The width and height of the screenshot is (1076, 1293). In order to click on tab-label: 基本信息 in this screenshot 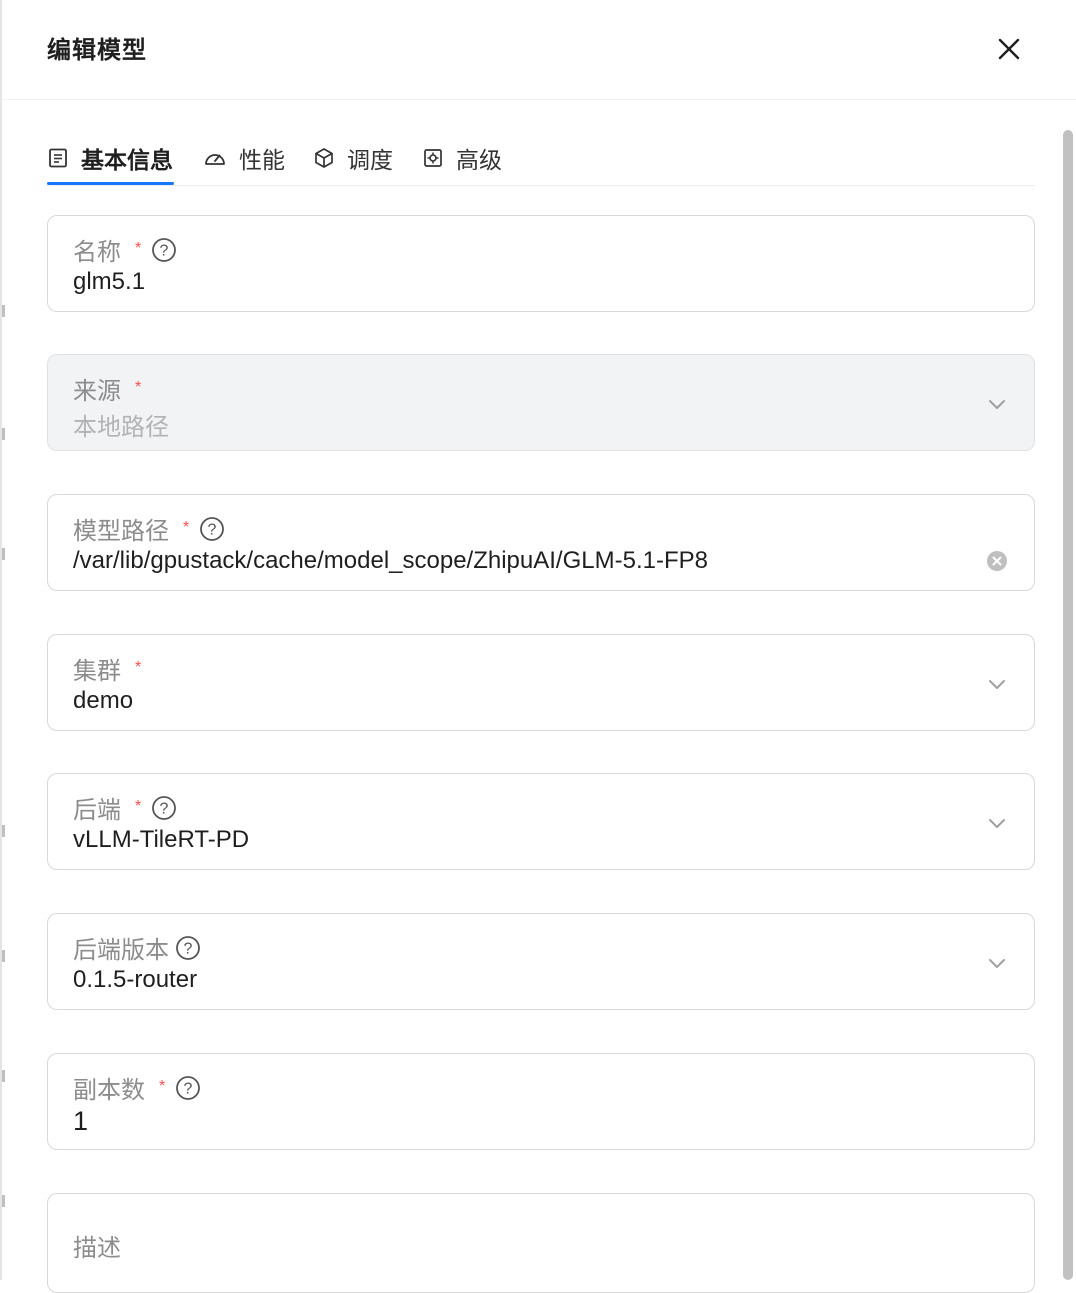, I will do `click(127, 160)`.